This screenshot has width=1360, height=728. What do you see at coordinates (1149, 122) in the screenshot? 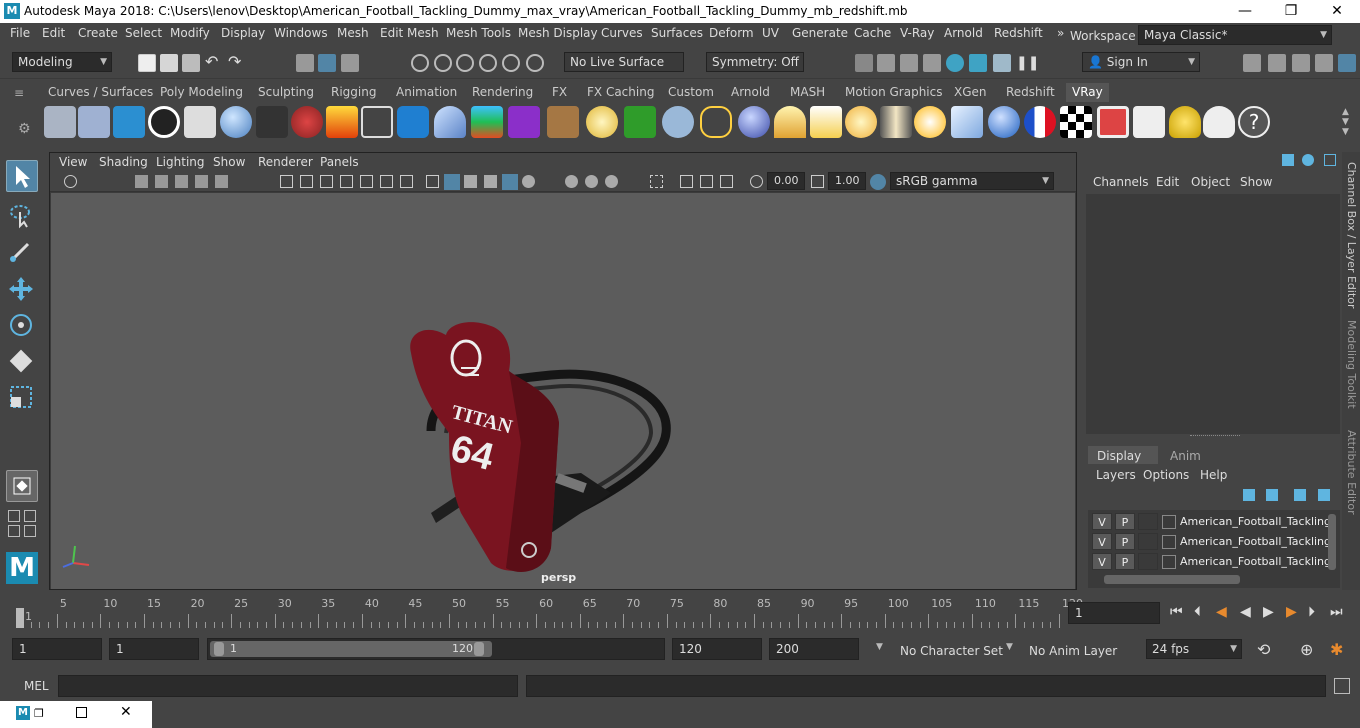
I see `vray-settings-icon` at bounding box center [1149, 122].